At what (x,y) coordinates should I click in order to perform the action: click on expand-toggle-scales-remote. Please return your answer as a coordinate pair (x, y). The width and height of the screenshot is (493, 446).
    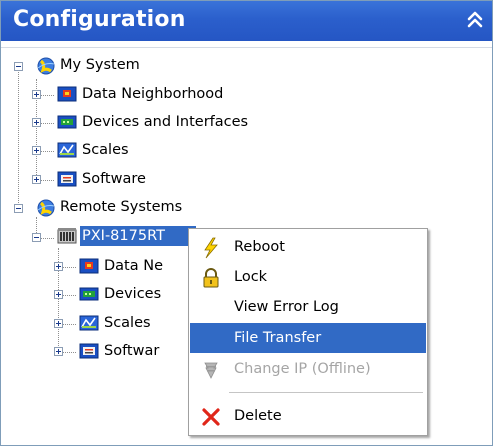
    Looking at the image, I should click on (58, 323).